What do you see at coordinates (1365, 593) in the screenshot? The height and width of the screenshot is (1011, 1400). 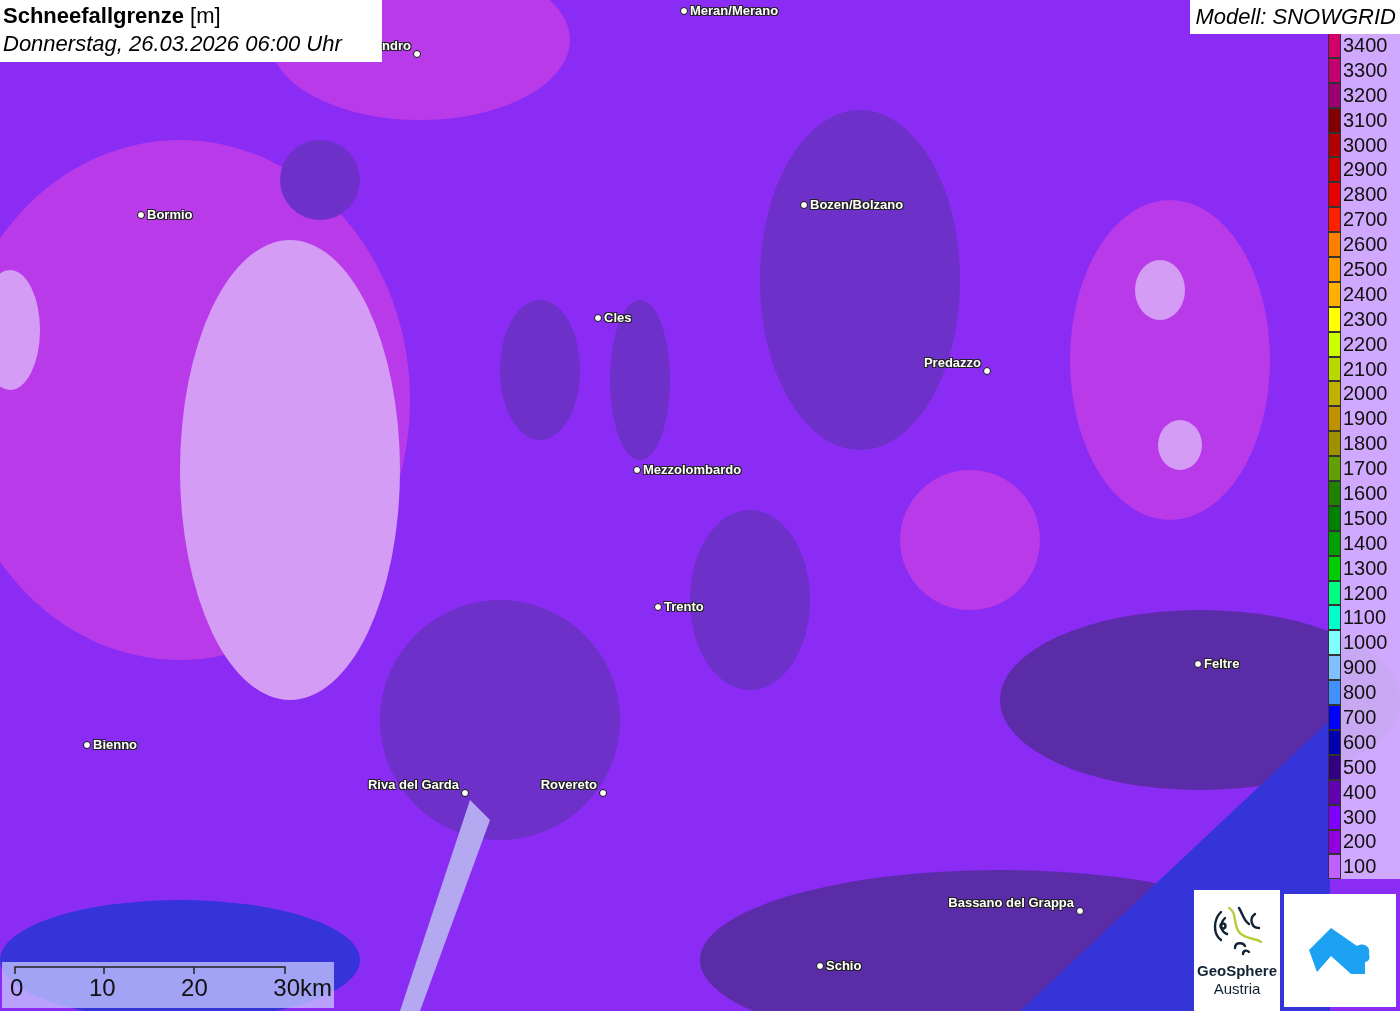 I see `legend-value: 1200` at bounding box center [1365, 593].